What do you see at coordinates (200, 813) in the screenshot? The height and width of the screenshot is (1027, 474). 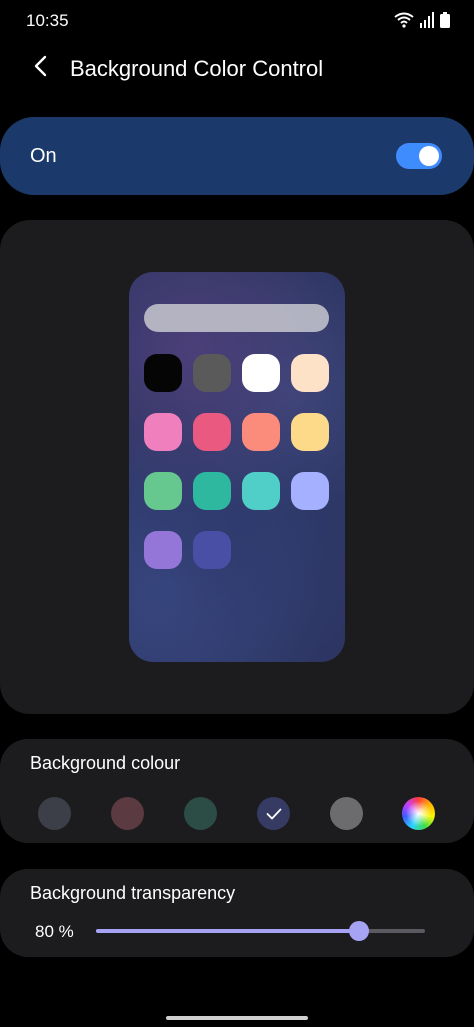 I see `swatch-dark-green` at bounding box center [200, 813].